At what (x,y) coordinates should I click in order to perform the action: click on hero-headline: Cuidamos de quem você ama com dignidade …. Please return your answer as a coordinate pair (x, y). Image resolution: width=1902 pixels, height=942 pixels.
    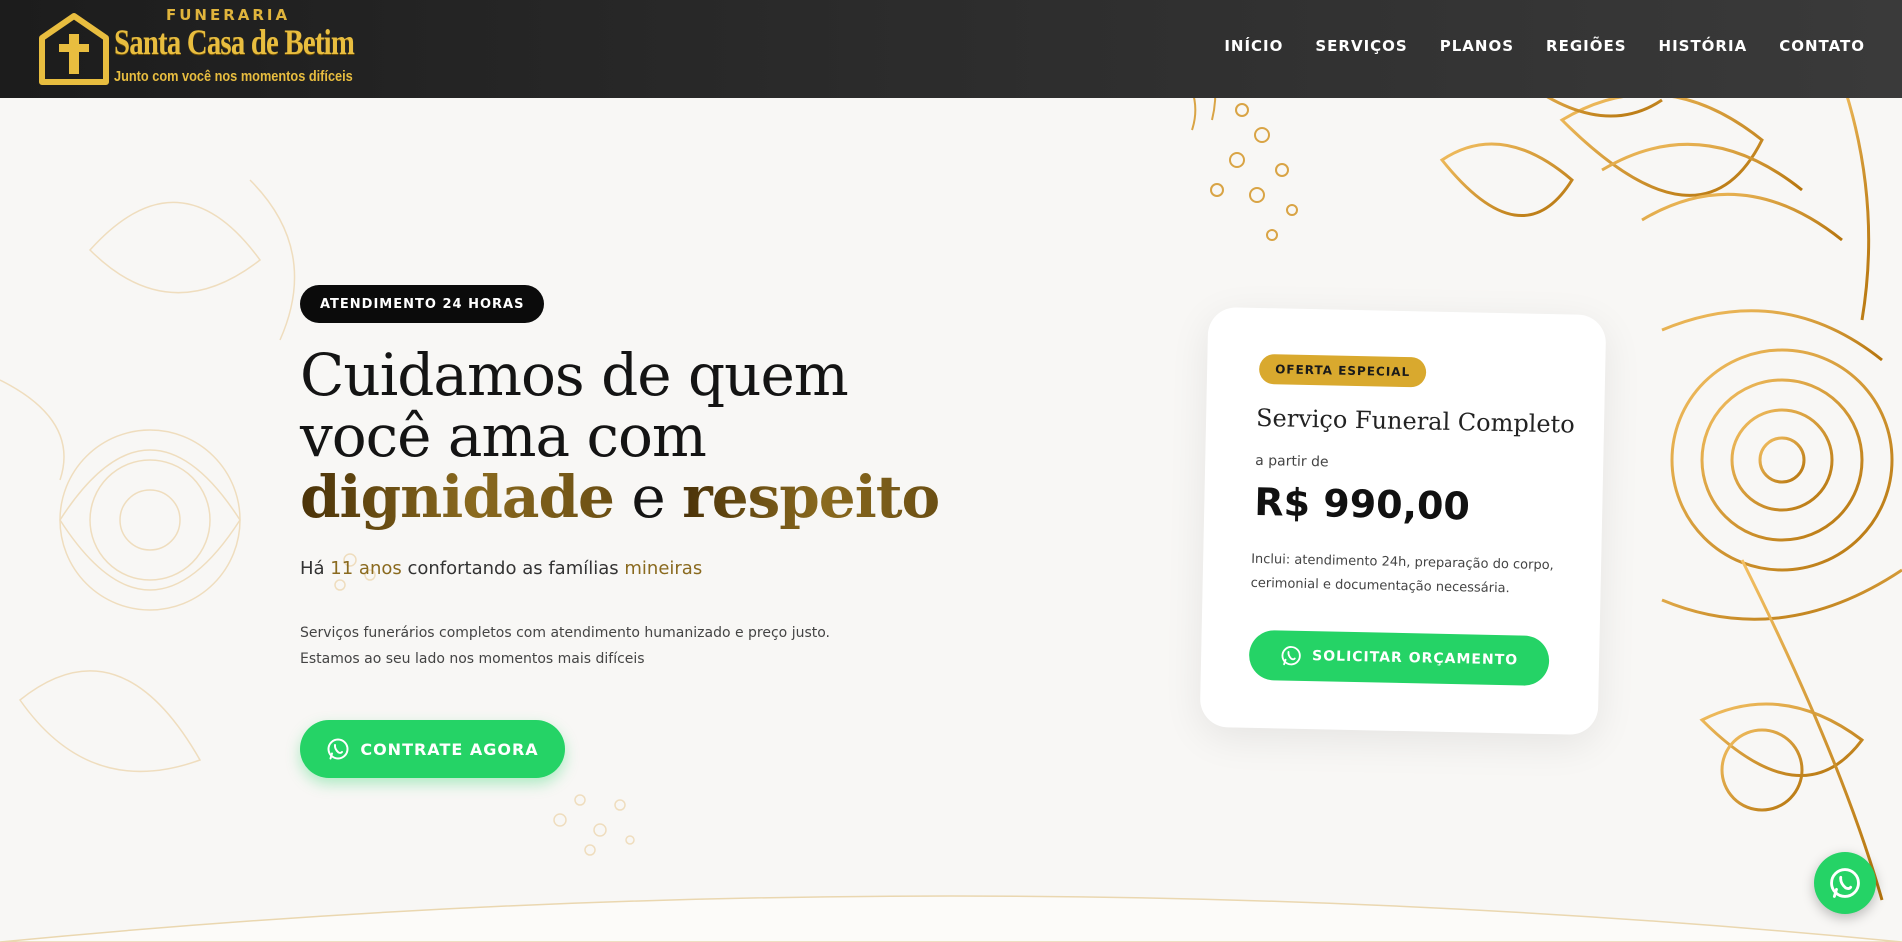
    Looking at the image, I should click on (620, 438).